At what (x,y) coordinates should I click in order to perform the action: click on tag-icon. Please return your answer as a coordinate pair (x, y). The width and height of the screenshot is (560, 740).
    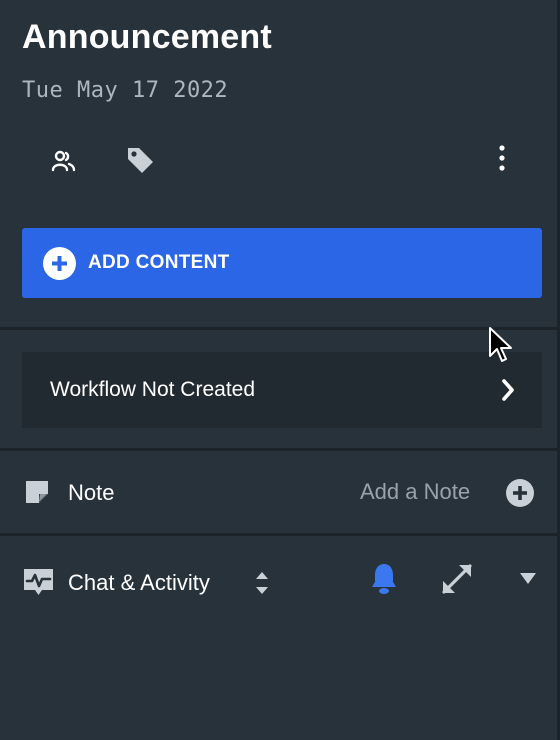
    Looking at the image, I should click on (140, 160).